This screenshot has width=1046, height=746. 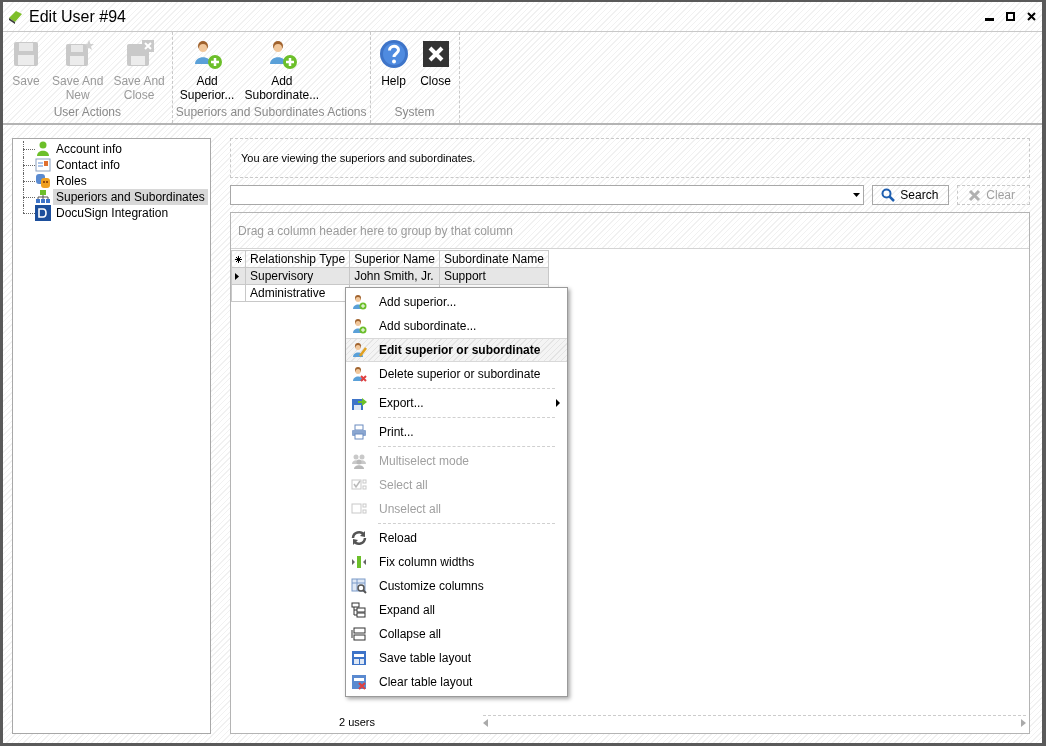 What do you see at coordinates (71, 181) in the screenshot?
I see `sidebar-item: Roles` at bounding box center [71, 181].